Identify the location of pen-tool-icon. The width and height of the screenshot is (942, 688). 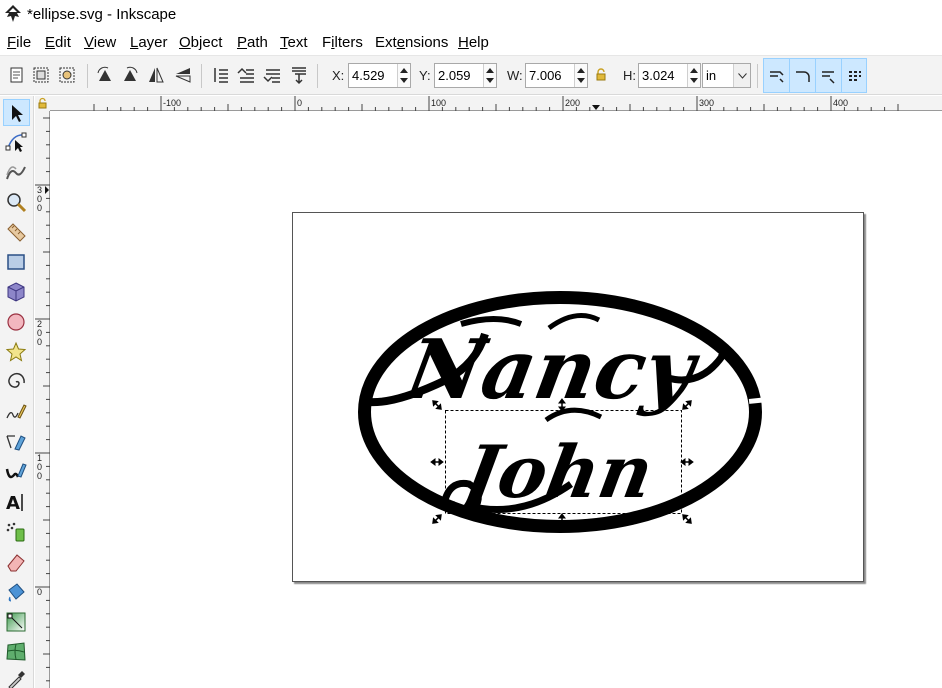
(16, 442).